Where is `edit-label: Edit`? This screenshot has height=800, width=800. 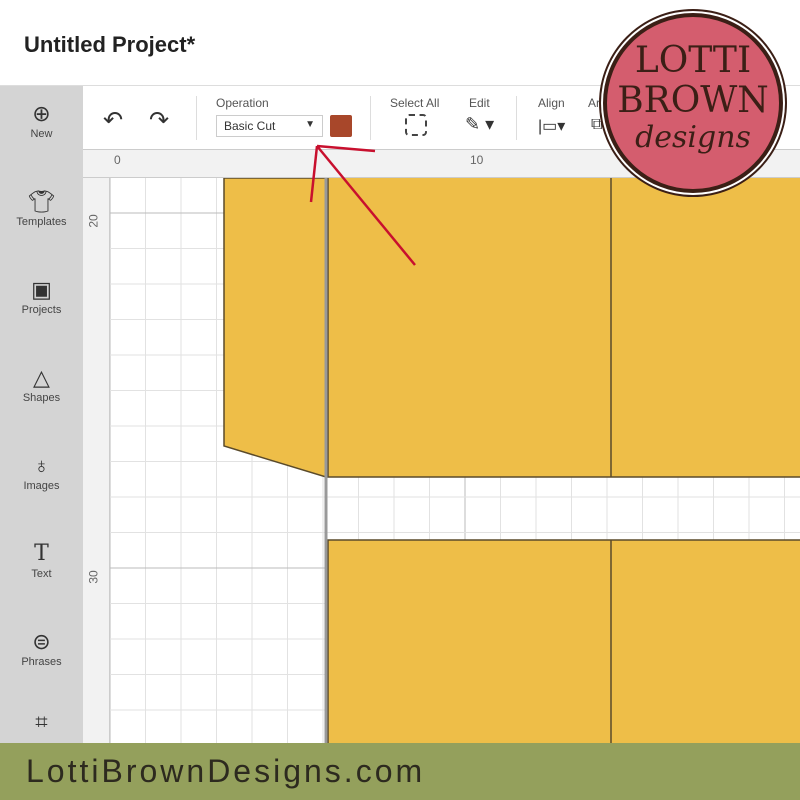
edit-label: Edit is located at coordinates (479, 103).